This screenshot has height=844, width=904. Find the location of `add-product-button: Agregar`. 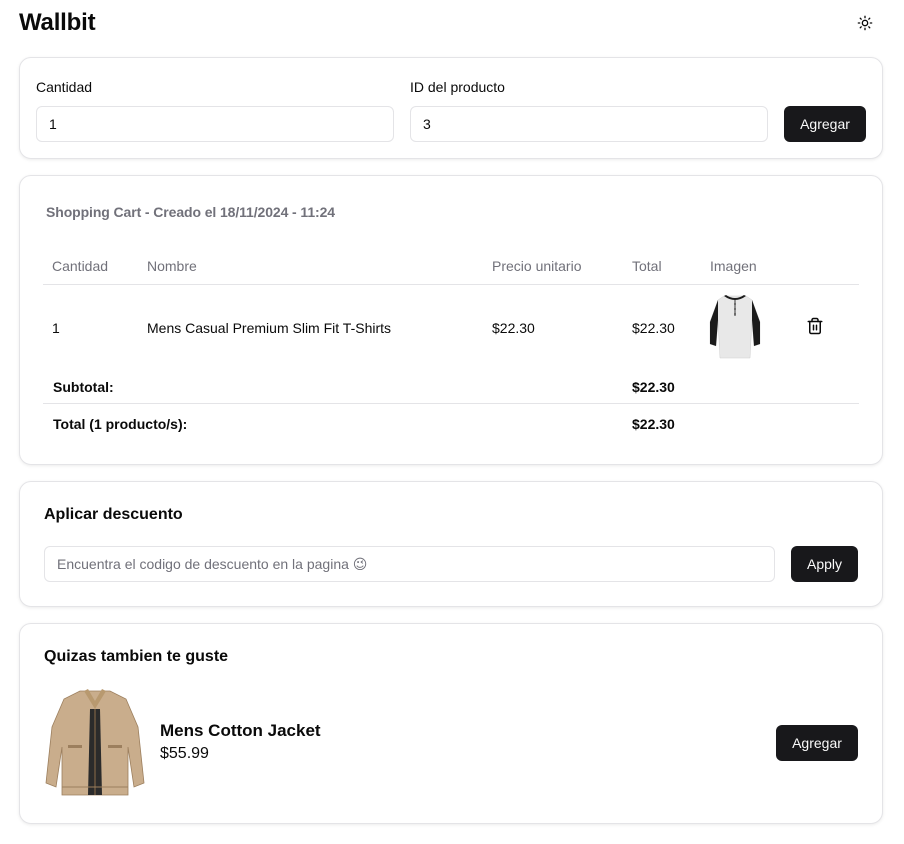

add-product-button: Agregar is located at coordinates (825, 124).